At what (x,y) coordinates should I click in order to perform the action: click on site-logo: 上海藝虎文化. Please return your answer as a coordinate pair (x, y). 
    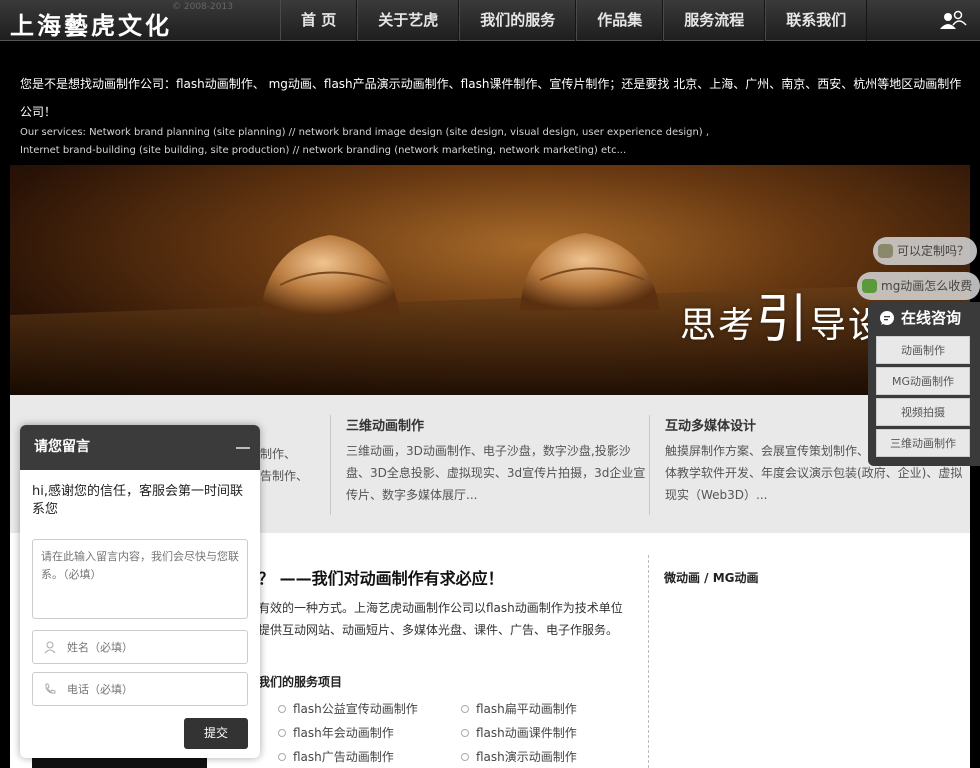
    Looking at the image, I should click on (91, 23).